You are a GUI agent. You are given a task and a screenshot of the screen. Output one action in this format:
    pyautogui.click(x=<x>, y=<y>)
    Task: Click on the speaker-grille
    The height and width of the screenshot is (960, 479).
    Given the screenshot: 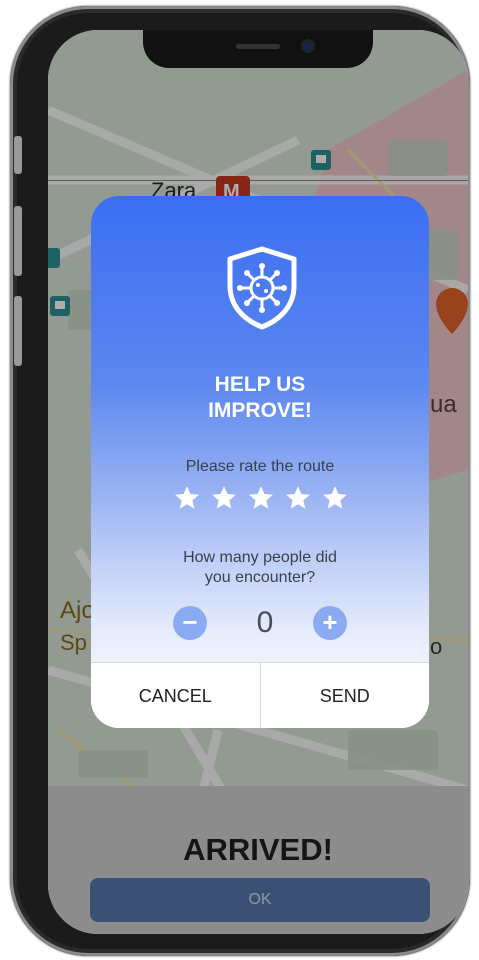 What is the action you would take?
    pyautogui.click(x=258, y=46)
    